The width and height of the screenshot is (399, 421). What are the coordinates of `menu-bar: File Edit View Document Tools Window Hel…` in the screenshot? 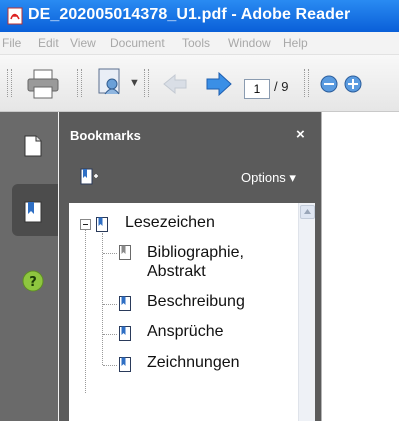 It's located at (199, 43).